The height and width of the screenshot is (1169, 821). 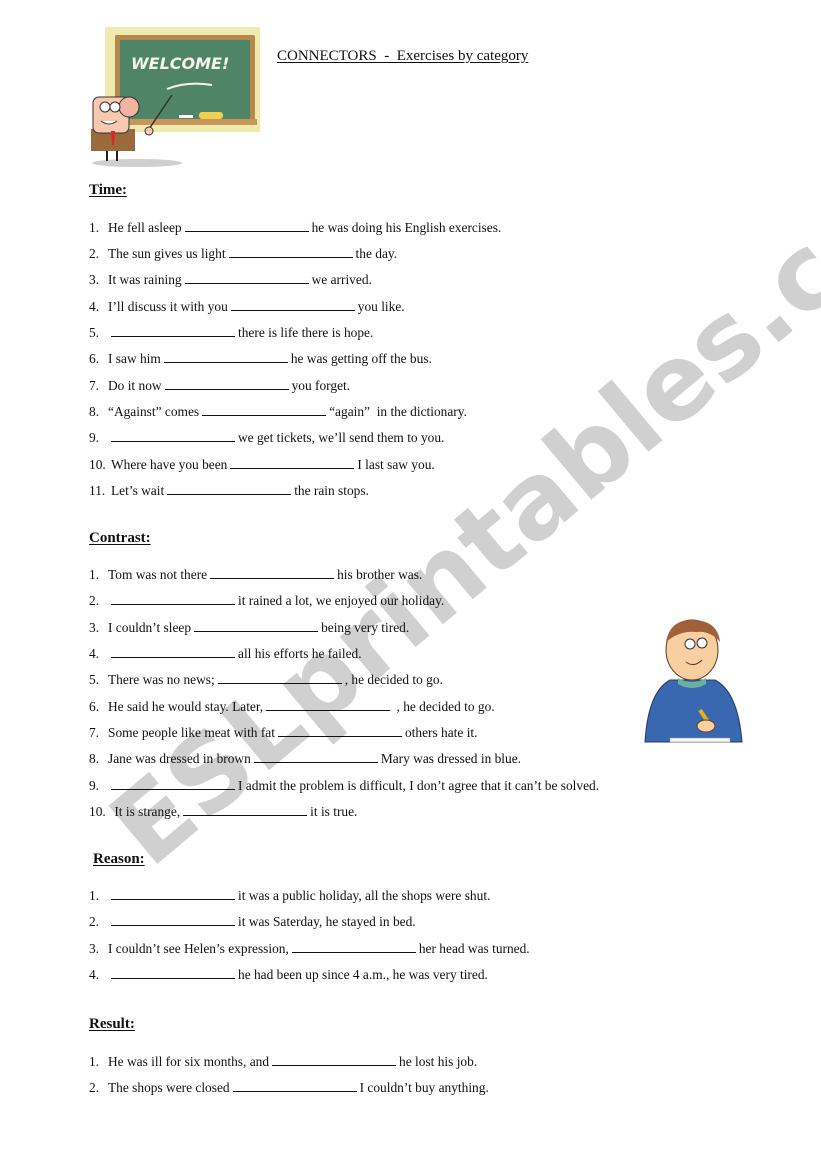 What do you see at coordinates (198, 948) in the screenshot?
I see `item-text-before: I couldn’t see Helen’s expression,` at bounding box center [198, 948].